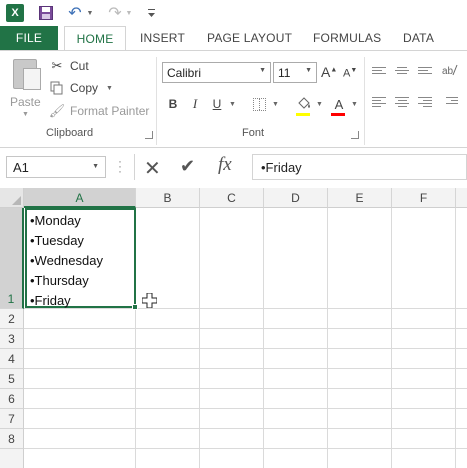  Describe the element at coordinates (134, 167) in the screenshot. I see `divider` at that location.